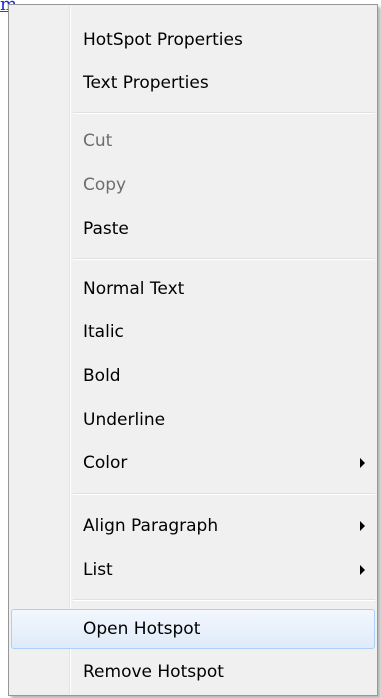  I want to click on menu-item-label: Remove Hotspot, so click(153, 672).